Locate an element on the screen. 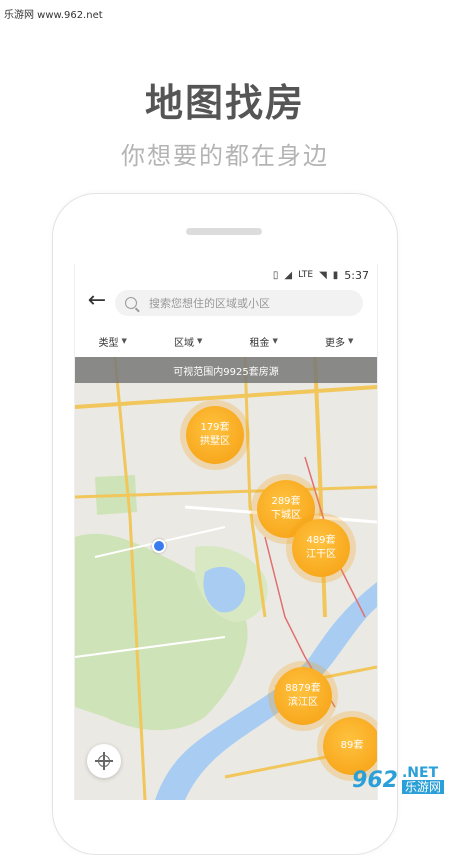 The height and width of the screenshot is (855, 450). back-button: ← is located at coordinates (97, 302).